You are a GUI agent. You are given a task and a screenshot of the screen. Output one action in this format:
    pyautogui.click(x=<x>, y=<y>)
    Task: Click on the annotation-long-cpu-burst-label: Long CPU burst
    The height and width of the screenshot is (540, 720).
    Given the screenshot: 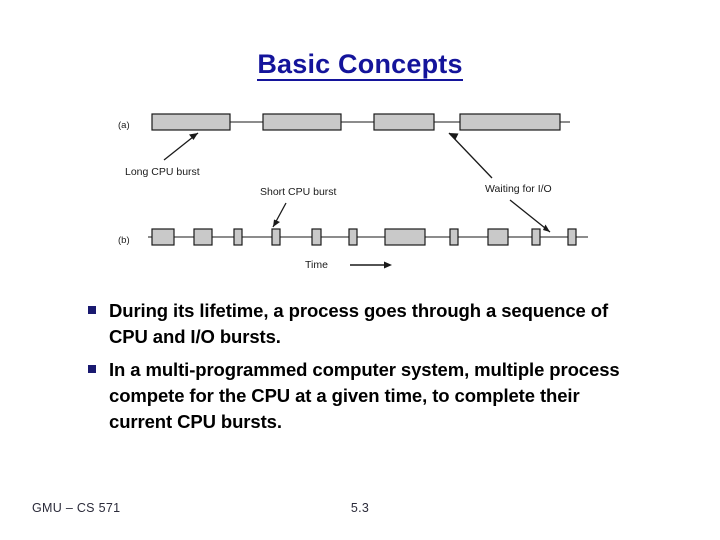 What is the action you would take?
    pyautogui.click(x=162, y=172)
    